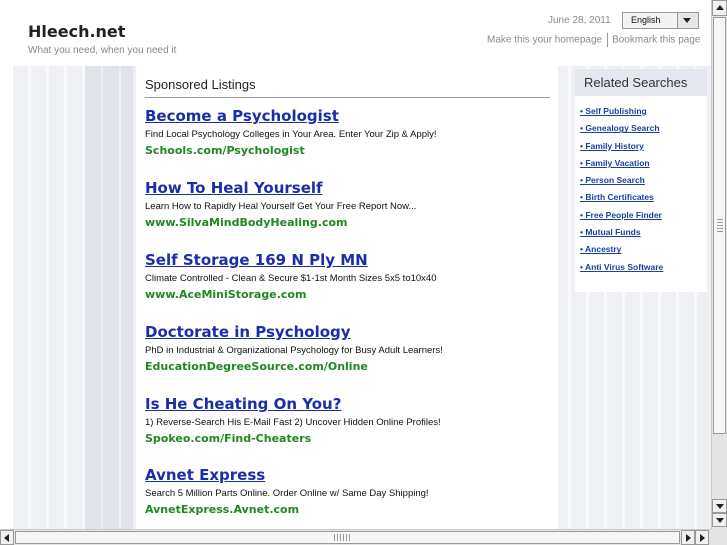 The image size is (727, 545). Describe the element at coordinates (347, 97) in the screenshot. I see `heading-divider` at that location.